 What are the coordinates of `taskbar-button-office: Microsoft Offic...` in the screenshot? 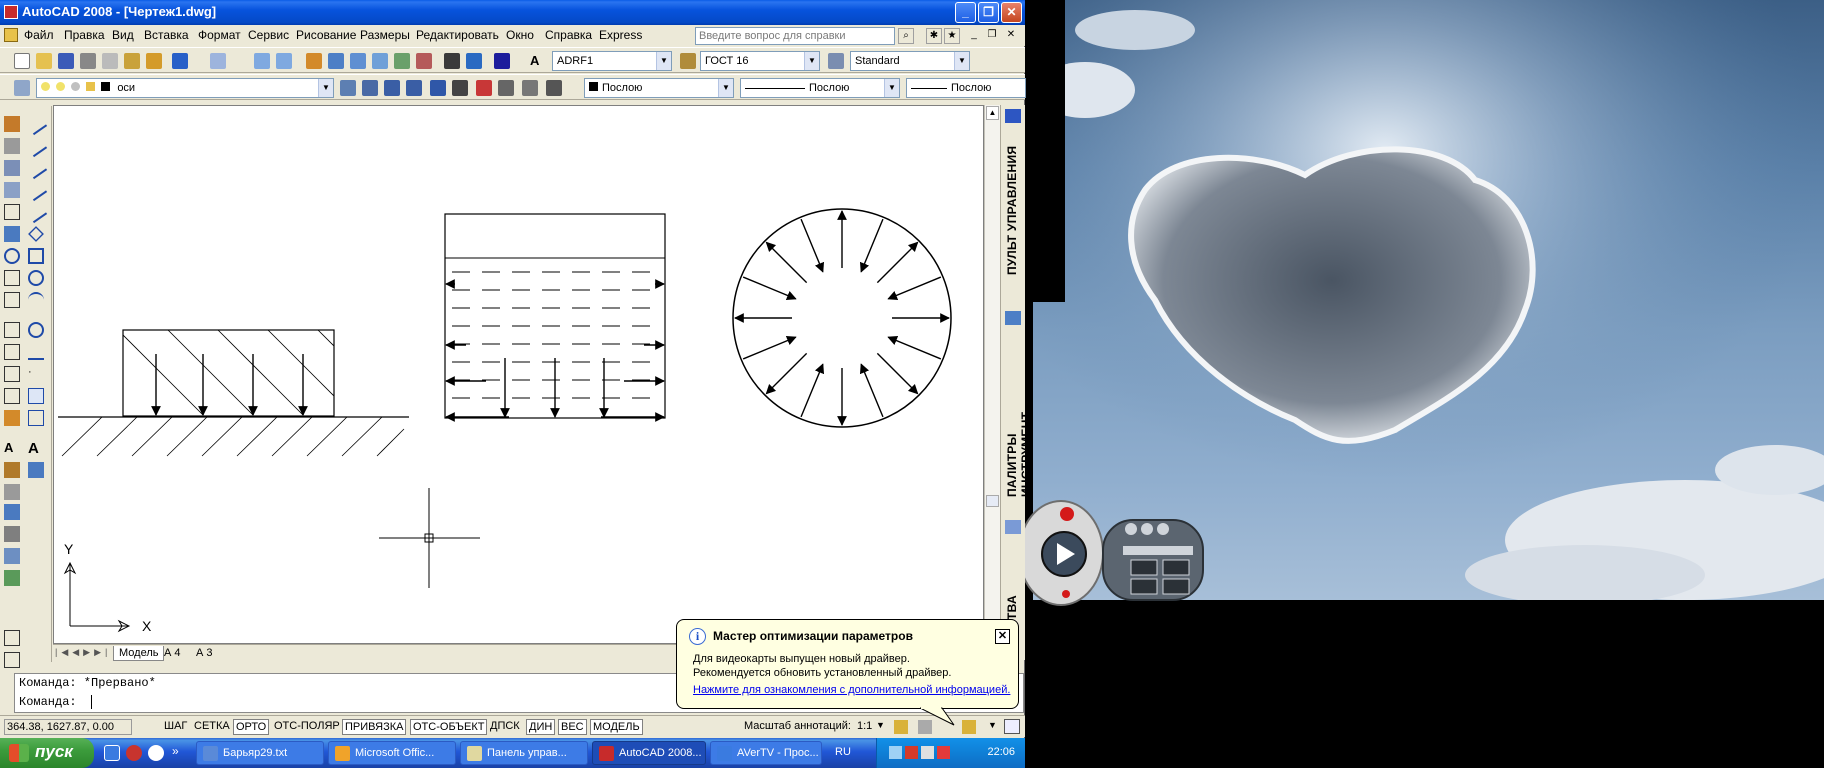 It's located at (392, 753).